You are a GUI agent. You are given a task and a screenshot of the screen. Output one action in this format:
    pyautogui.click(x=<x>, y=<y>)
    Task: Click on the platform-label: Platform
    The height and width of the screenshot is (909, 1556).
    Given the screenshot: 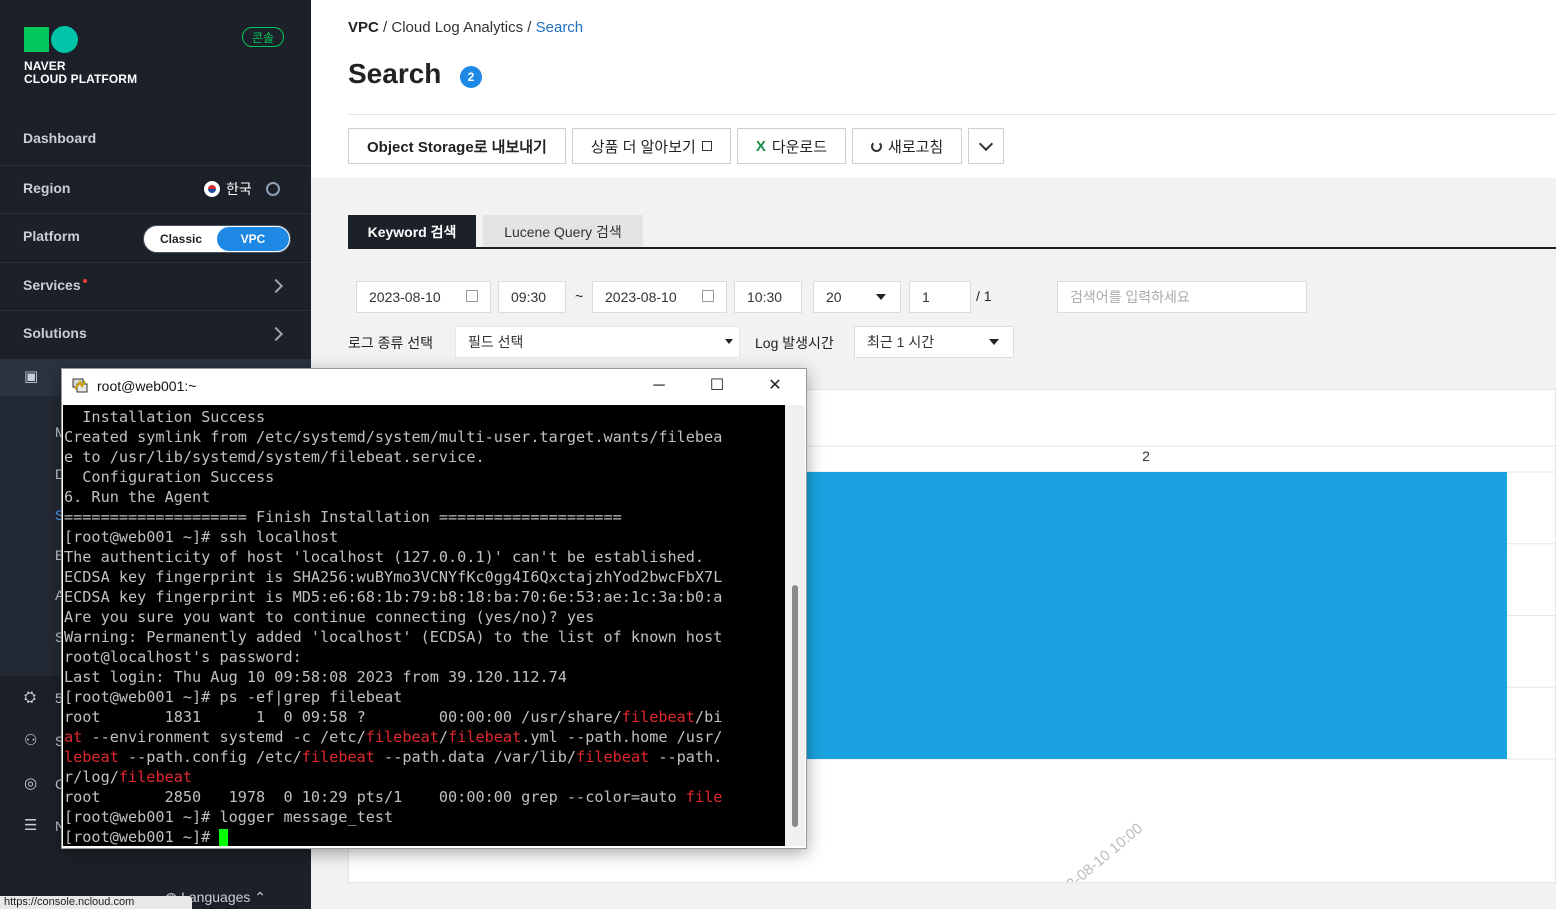 What is the action you would take?
    pyautogui.click(x=51, y=236)
    